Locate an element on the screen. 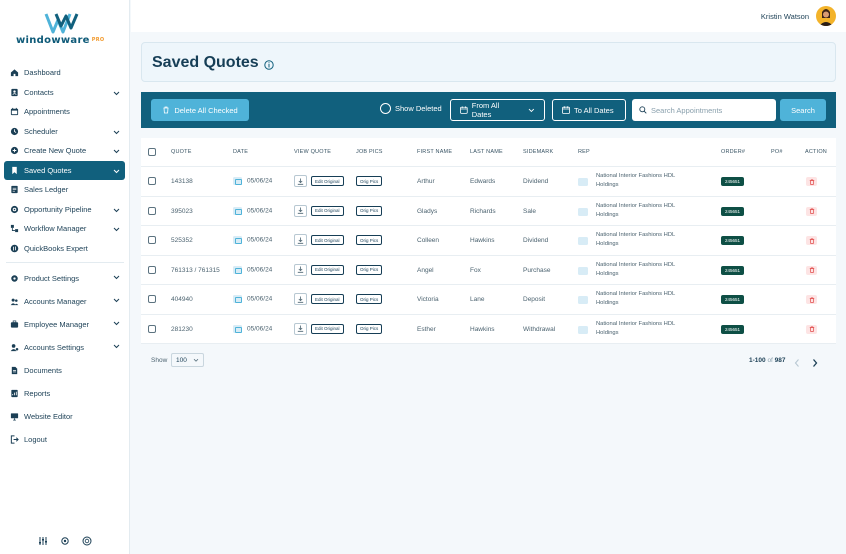 This screenshot has height=554, width=846. col-last-name: LAST NAME is located at coordinates (486, 152).